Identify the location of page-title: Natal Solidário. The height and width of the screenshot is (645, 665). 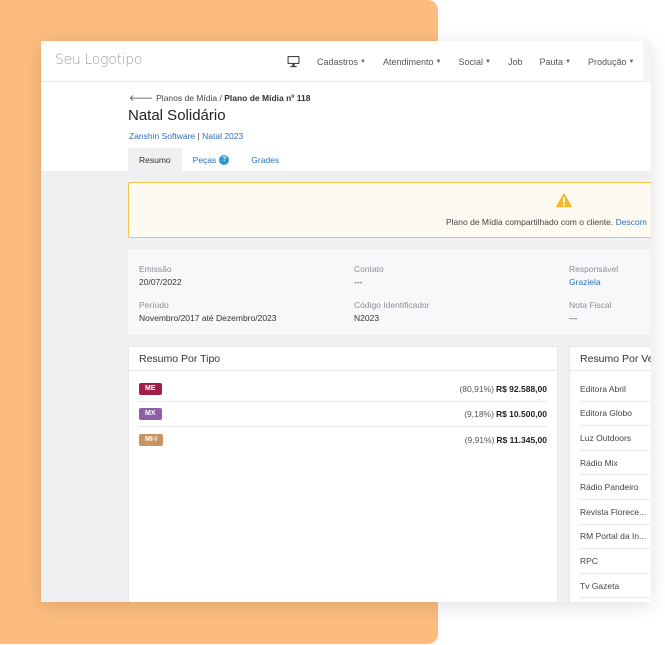
(177, 115).